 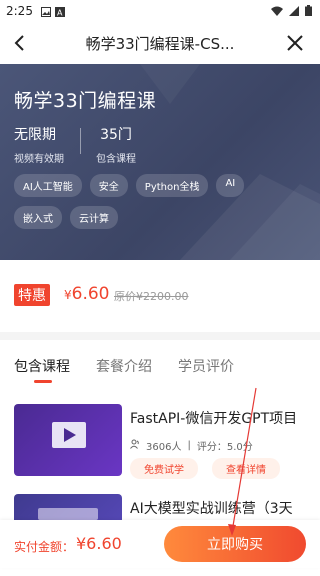 I want to click on special-offer-badge: 特惠, so click(x=32, y=295).